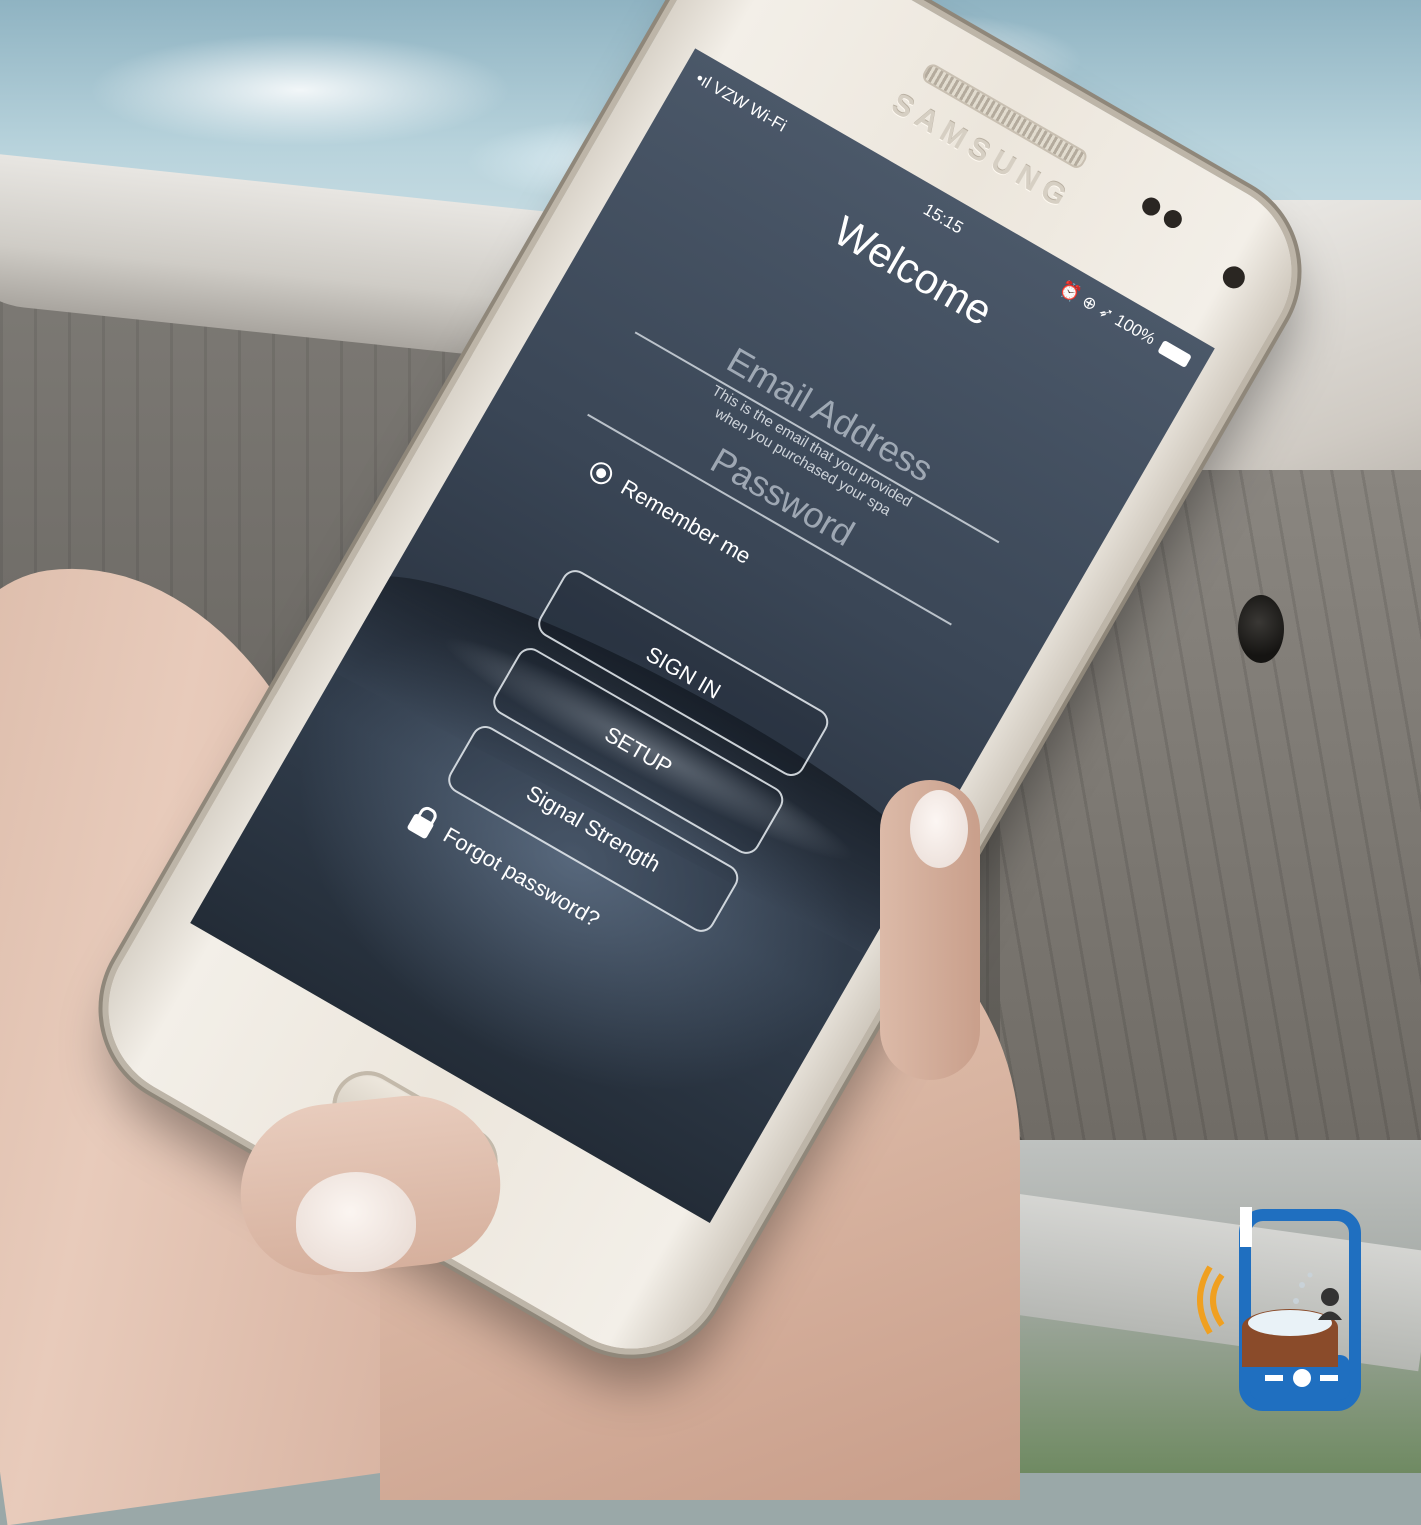  What do you see at coordinates (1261, 629) in the screenshot?
I see `hot-tub-jet` at bounding box center [1261, 629].